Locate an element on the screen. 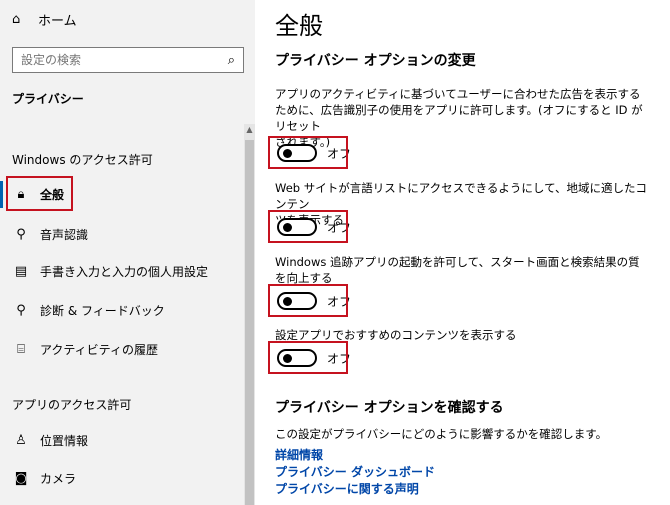 This screenshot has width=670, height=505. scrollbar-thumb is located at coordinates (249, 322).